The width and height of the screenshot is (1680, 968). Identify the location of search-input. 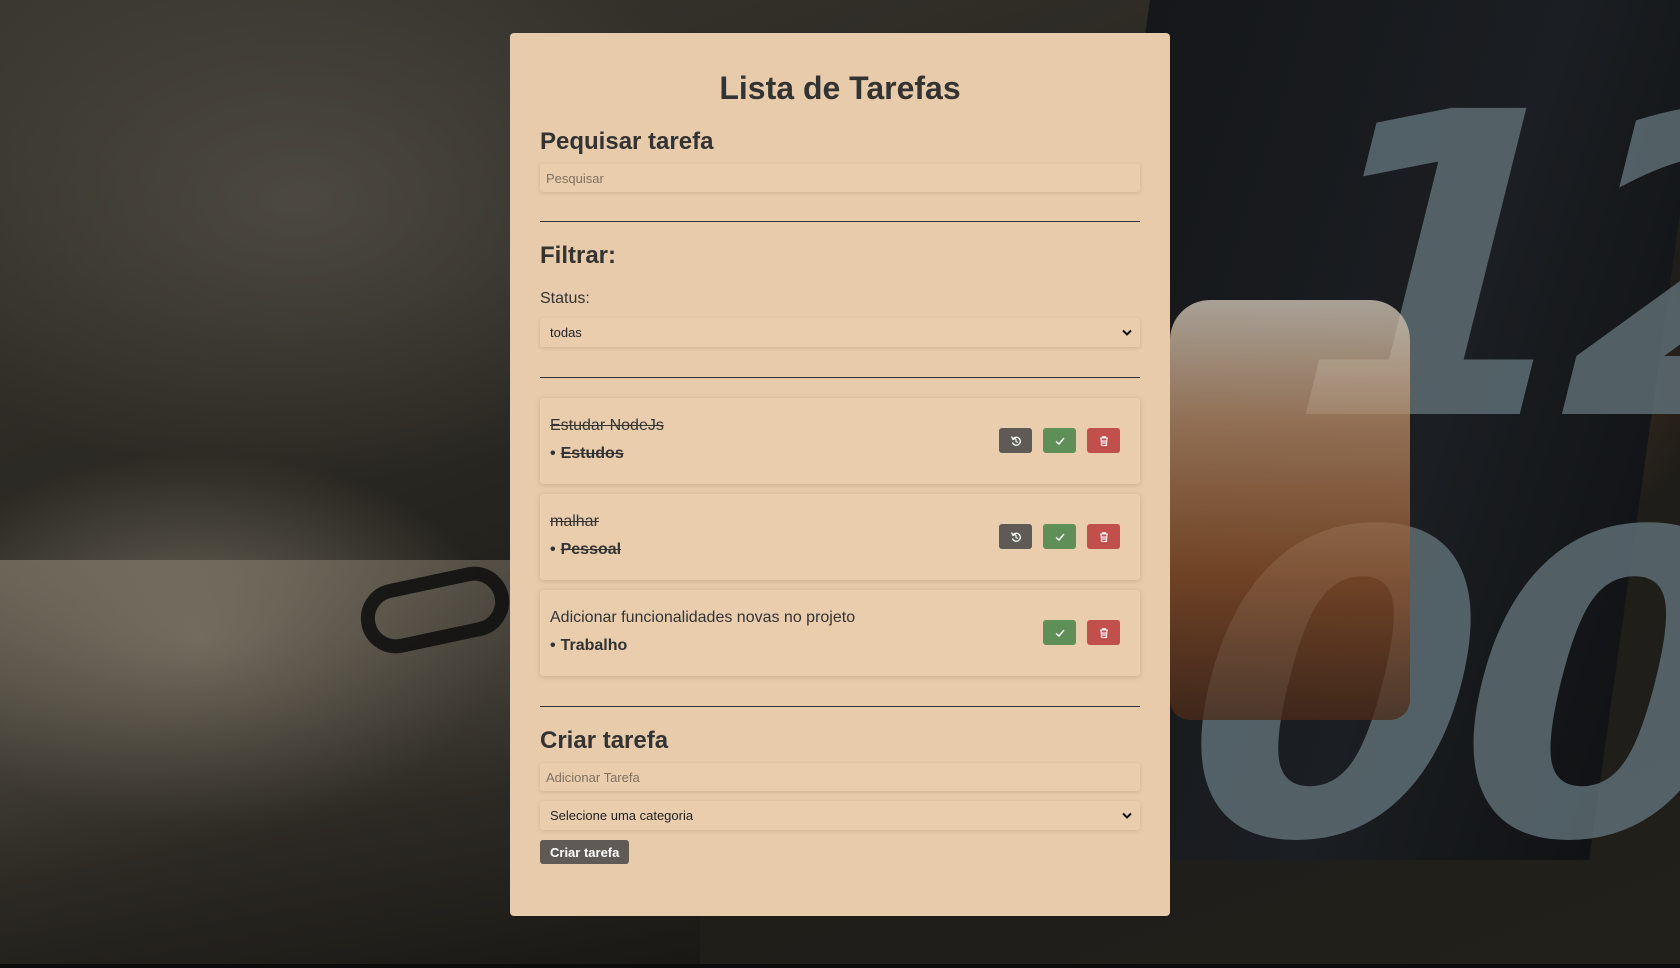
(840, 178).